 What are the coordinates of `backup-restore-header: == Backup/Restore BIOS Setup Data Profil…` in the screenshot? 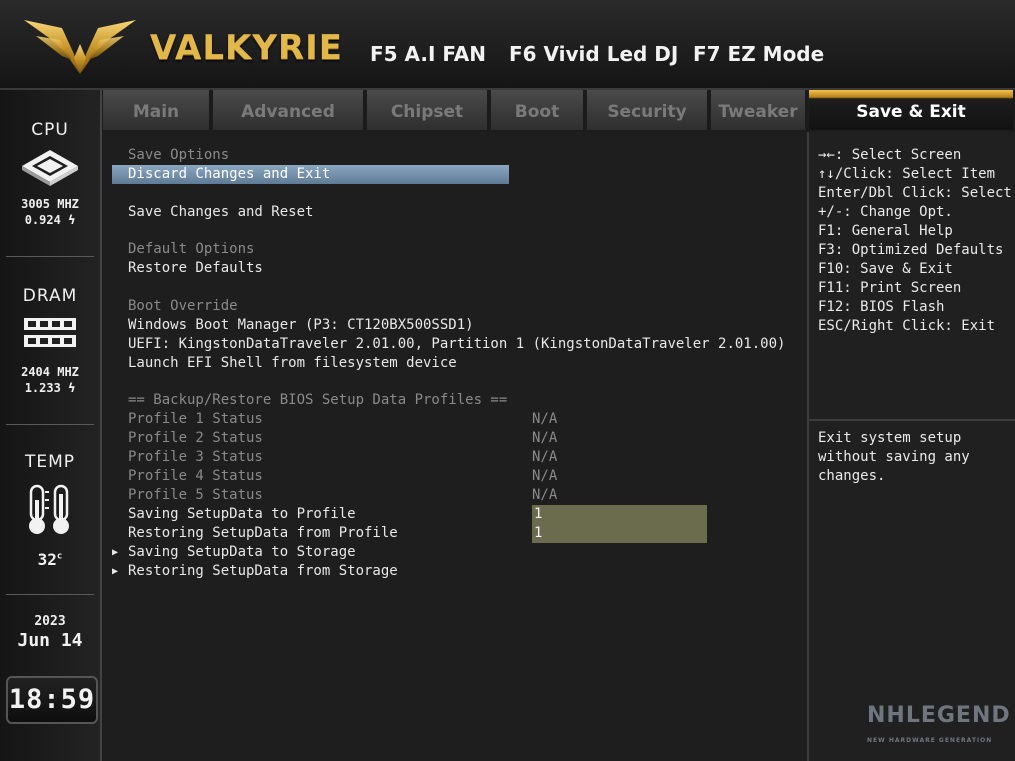 It's located at (318, 400).